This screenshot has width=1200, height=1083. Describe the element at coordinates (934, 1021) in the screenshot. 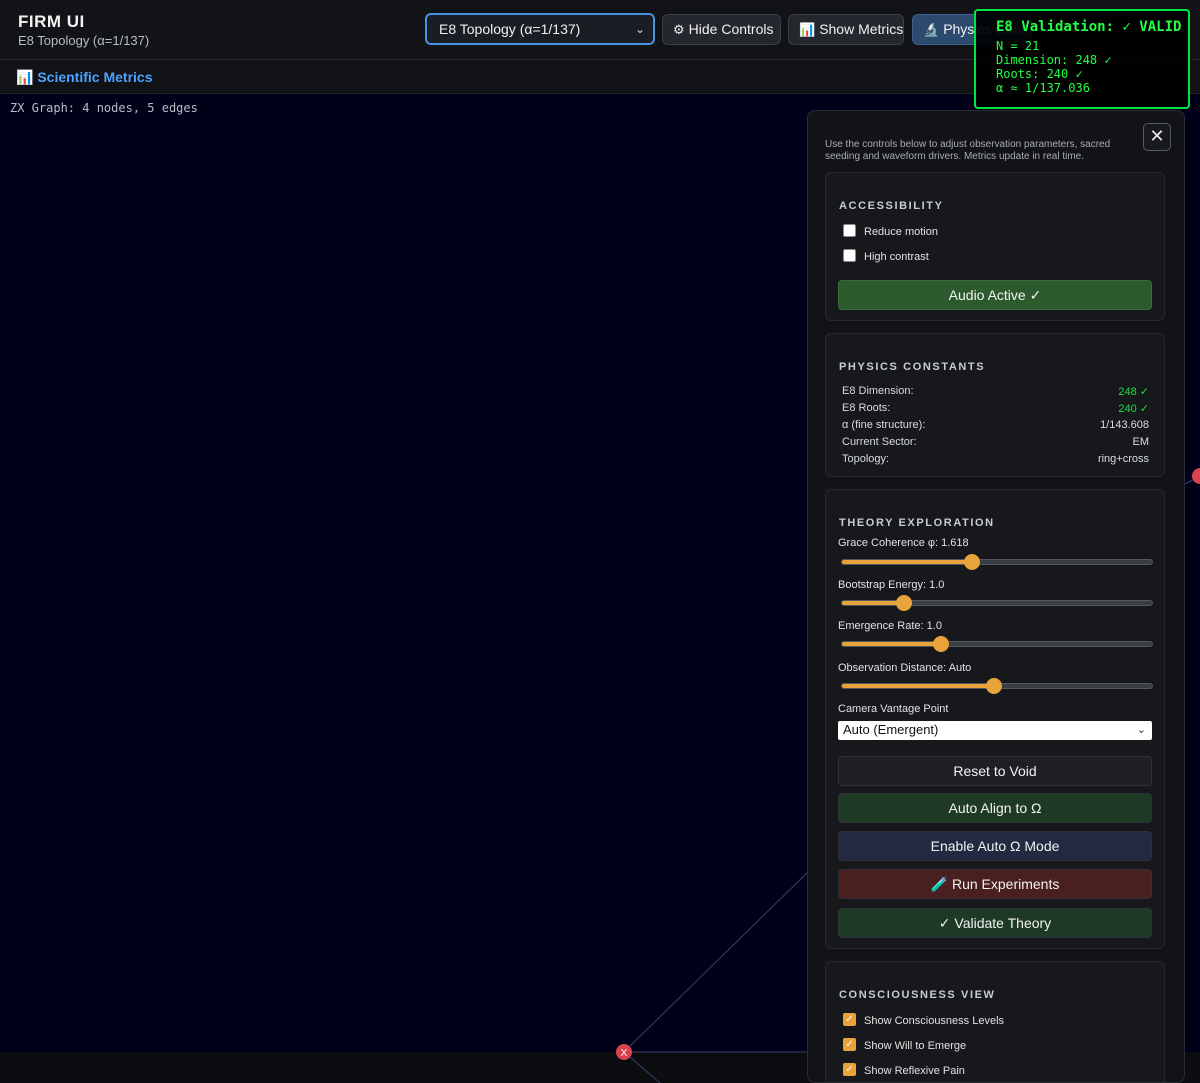

I see `consciousness-option-label: Show Consciousness Levels` at that location.